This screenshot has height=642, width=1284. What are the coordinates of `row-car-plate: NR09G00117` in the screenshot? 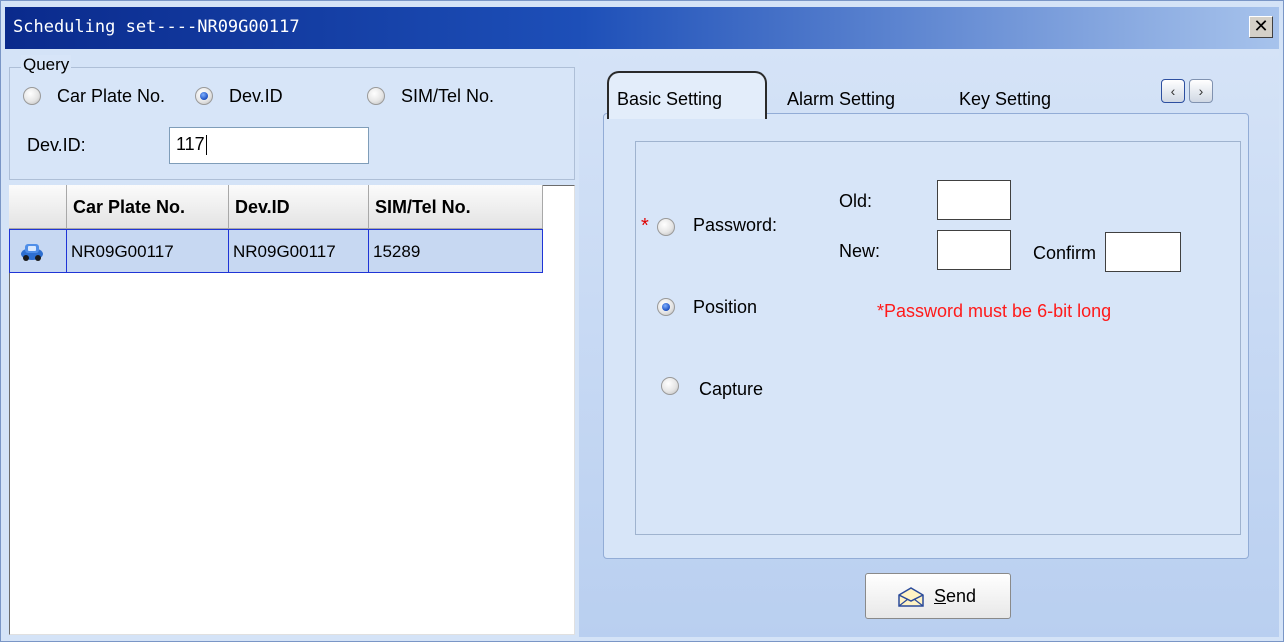 It's located at (148, 251).